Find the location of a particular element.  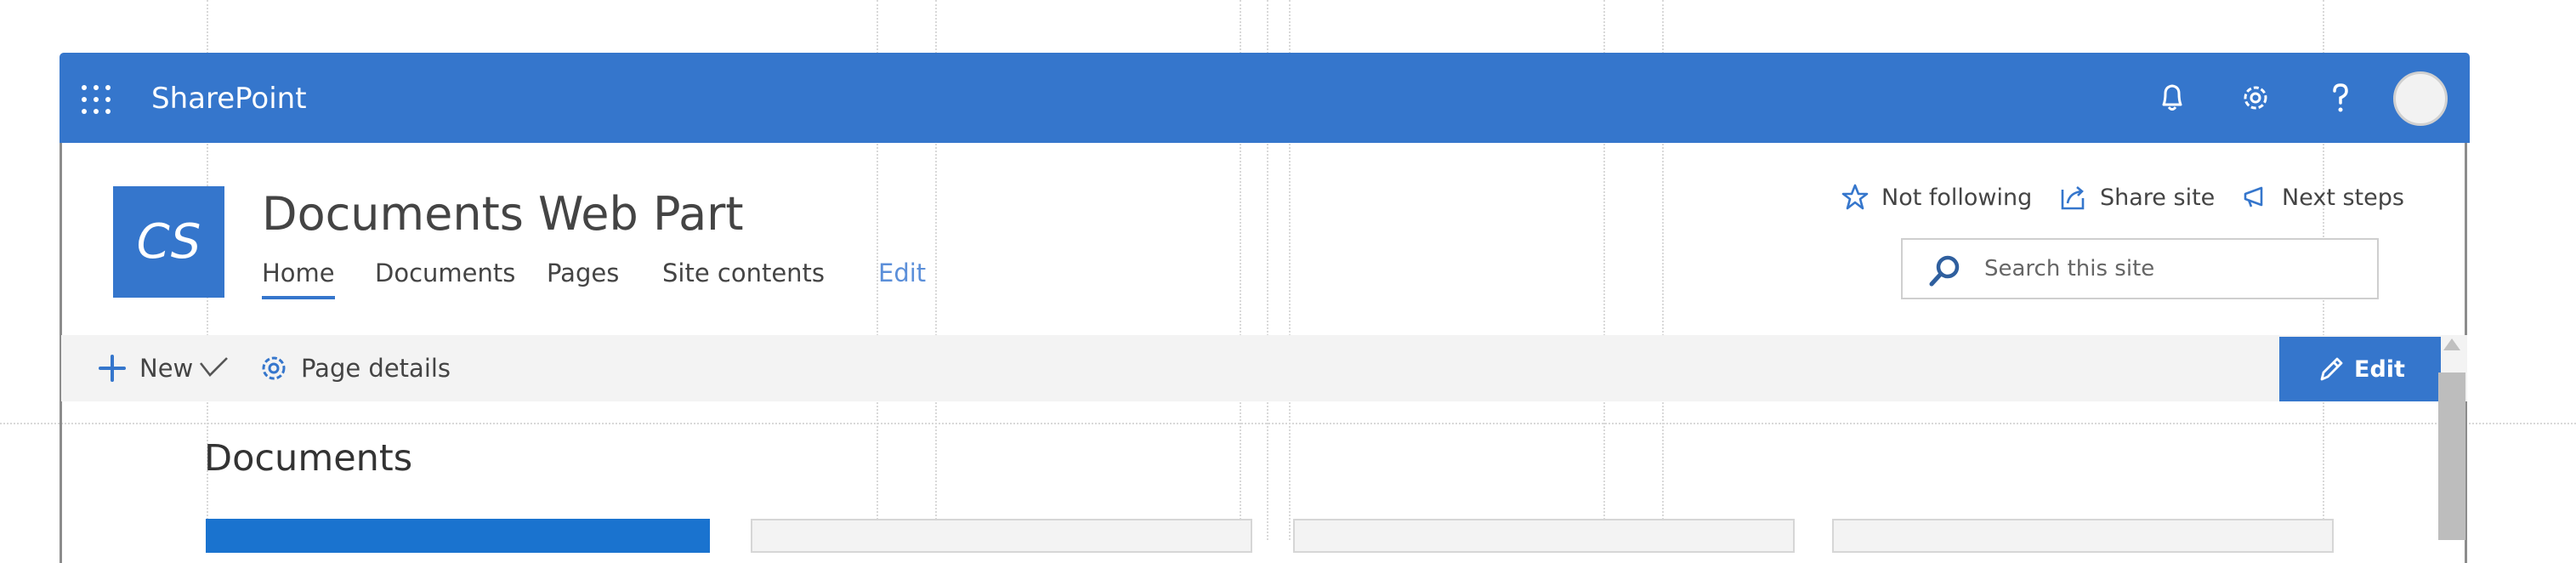

star-icon is located at coordinates (1855, 197).